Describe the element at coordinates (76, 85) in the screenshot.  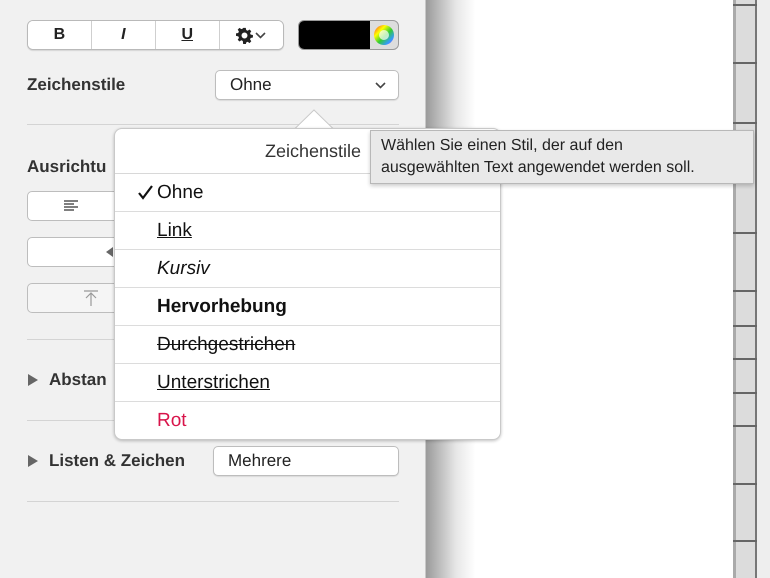
I see `character-style-label: Zeichenstile` at that location.